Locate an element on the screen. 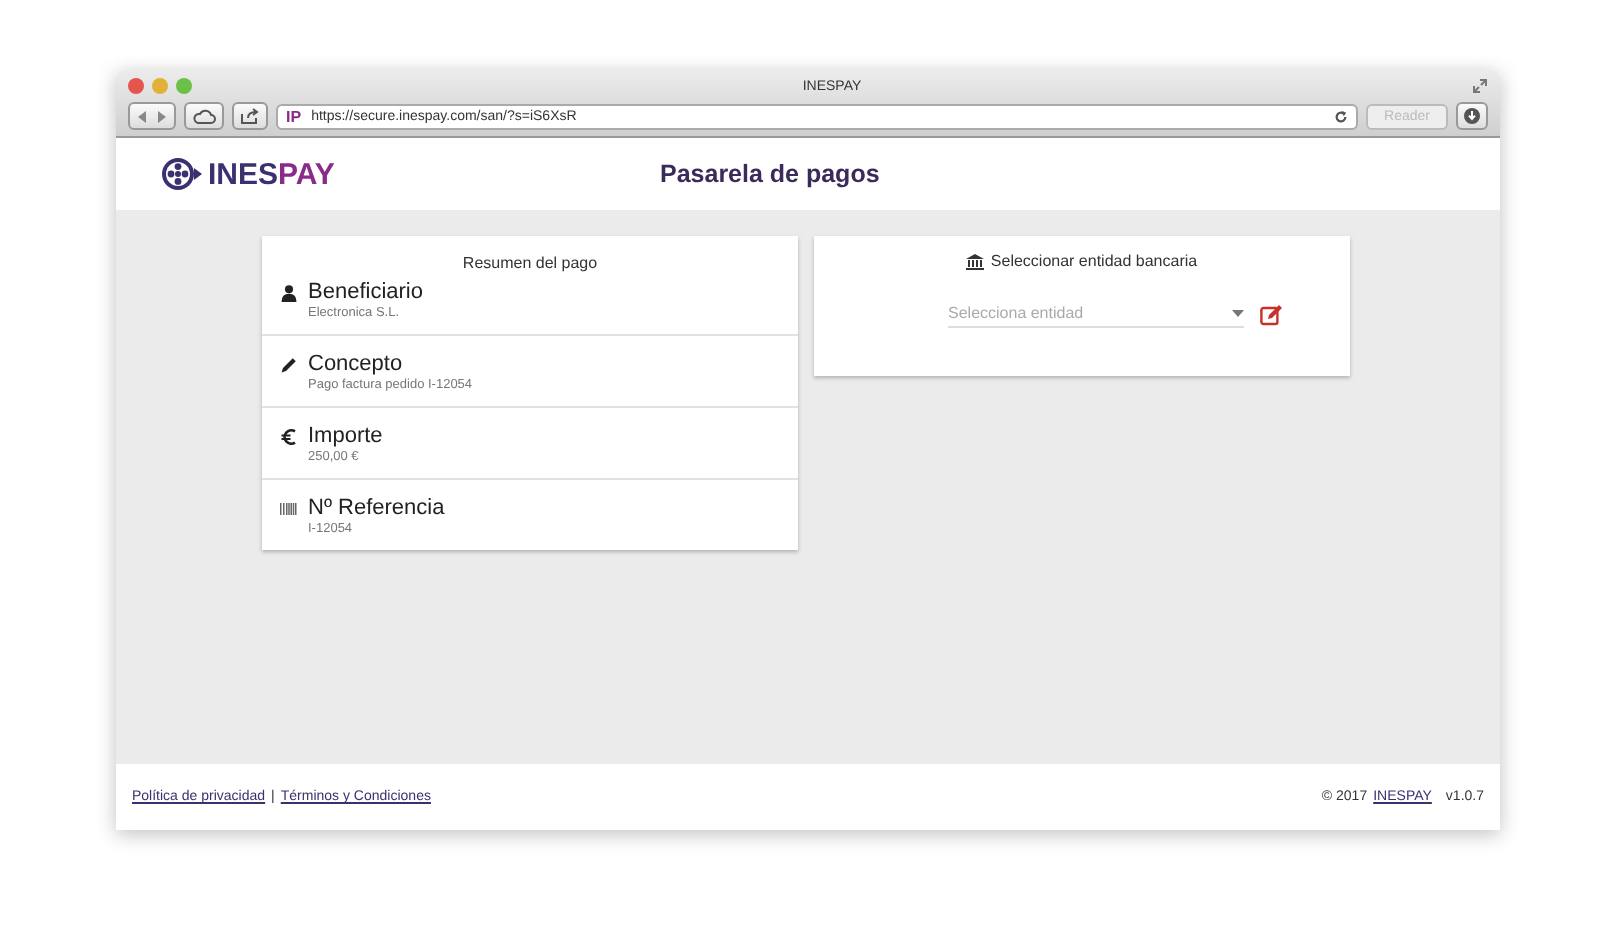 The height and width of the screenshot is (930, 1600). euro-icon is located at coordinates (289, 436).